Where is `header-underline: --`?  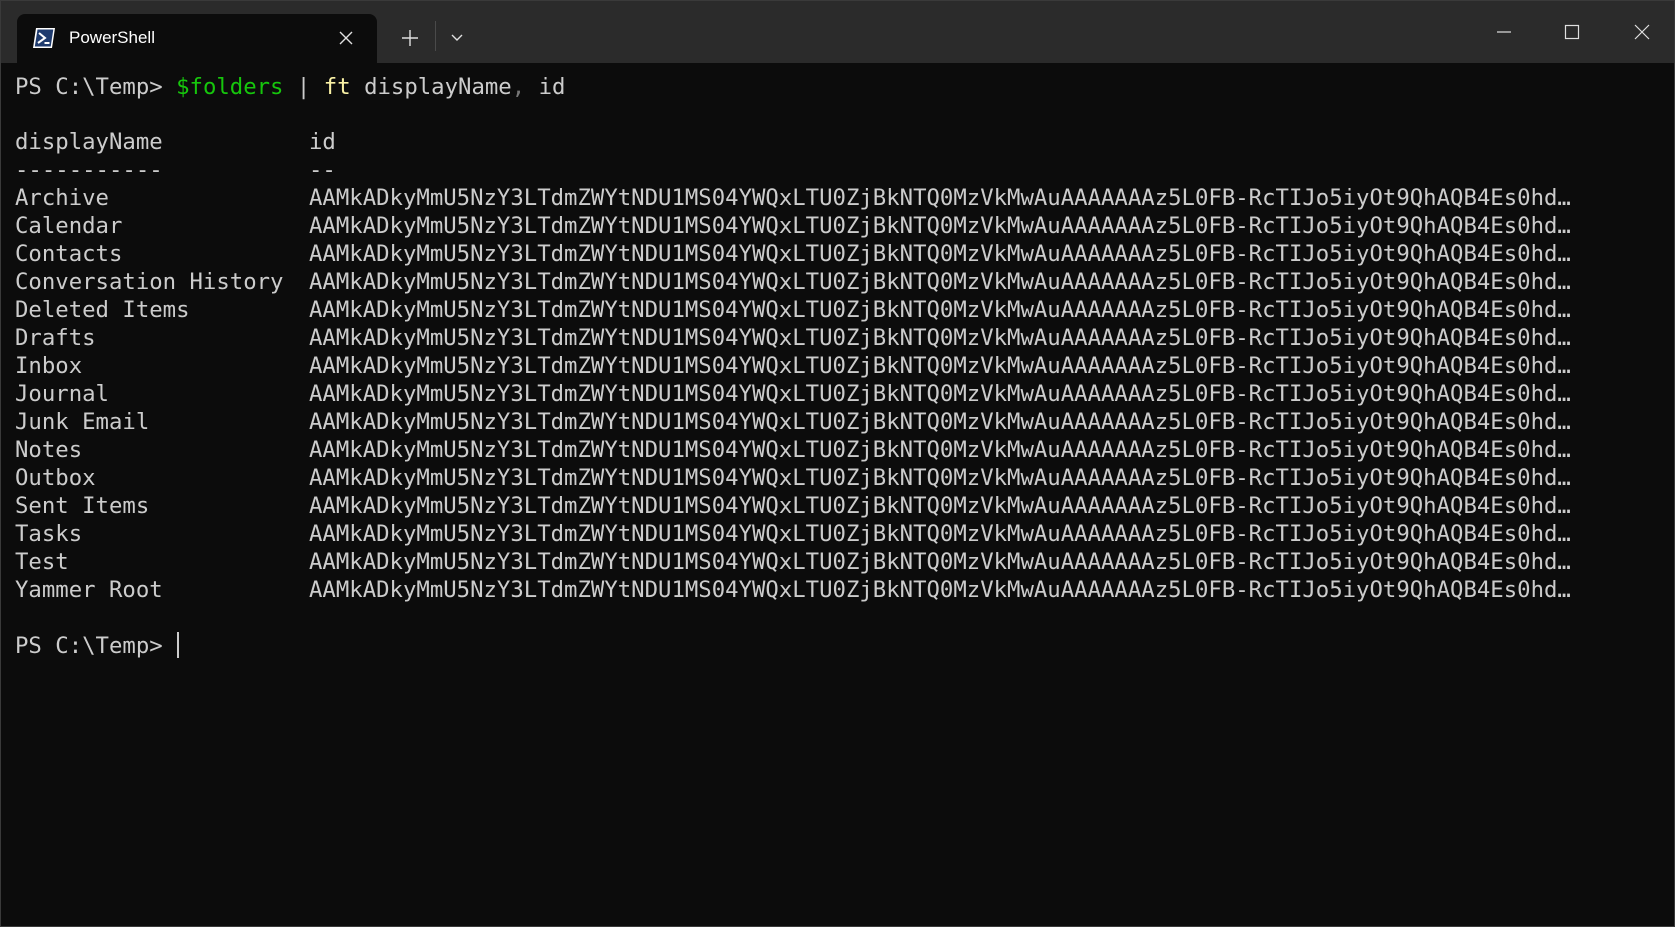
header-underline: -- is located at coordinates (322, 170).